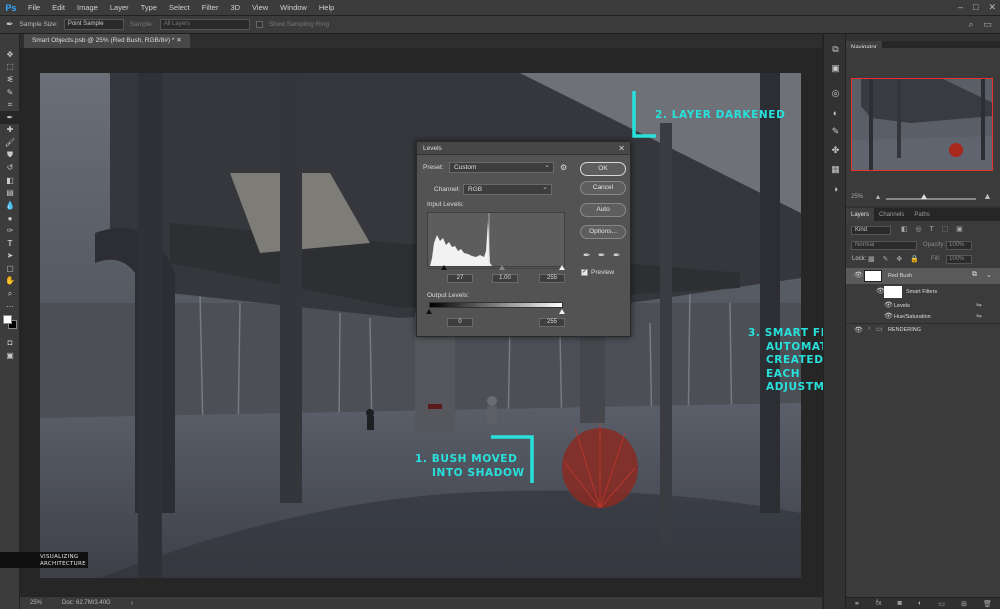 This screenshot has width=1000, height=609. Describe the element at coordinates (10, 342) in the screenshot. I see `quick-mask-icon: ◘` at that location.